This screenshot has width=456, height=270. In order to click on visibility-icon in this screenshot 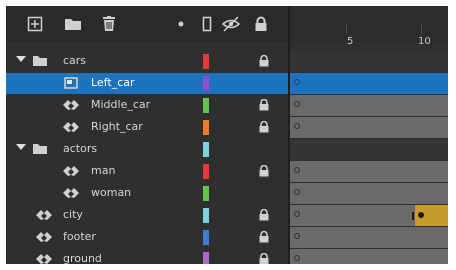, I will do `click(231, 24)`.